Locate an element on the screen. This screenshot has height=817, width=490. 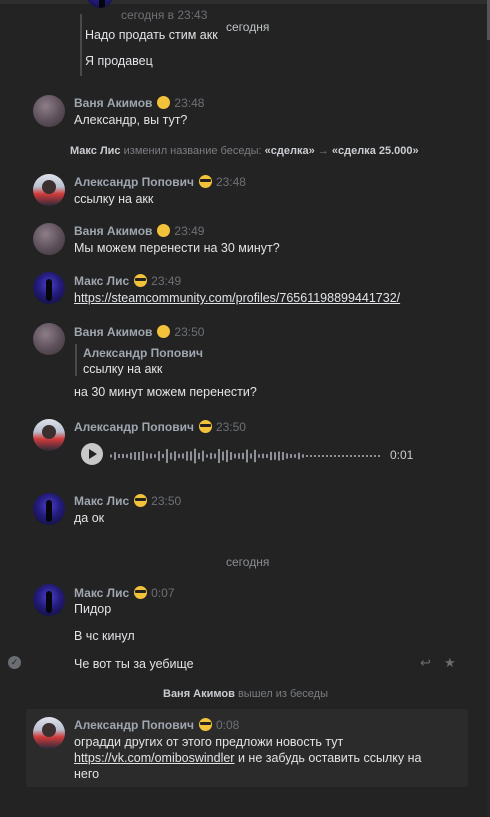
face-with-tongue-emoji-icon is located at coordinates (164, 230).